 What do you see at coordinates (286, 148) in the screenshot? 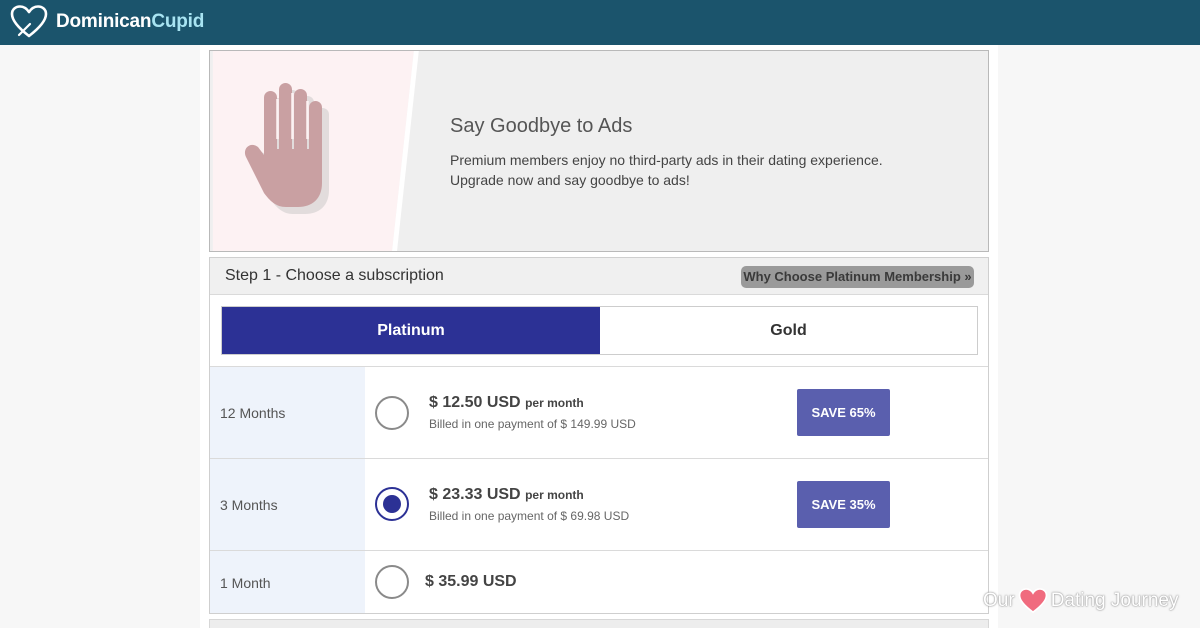
I see `raised-hand-icon` at bounding box center [286, 148].